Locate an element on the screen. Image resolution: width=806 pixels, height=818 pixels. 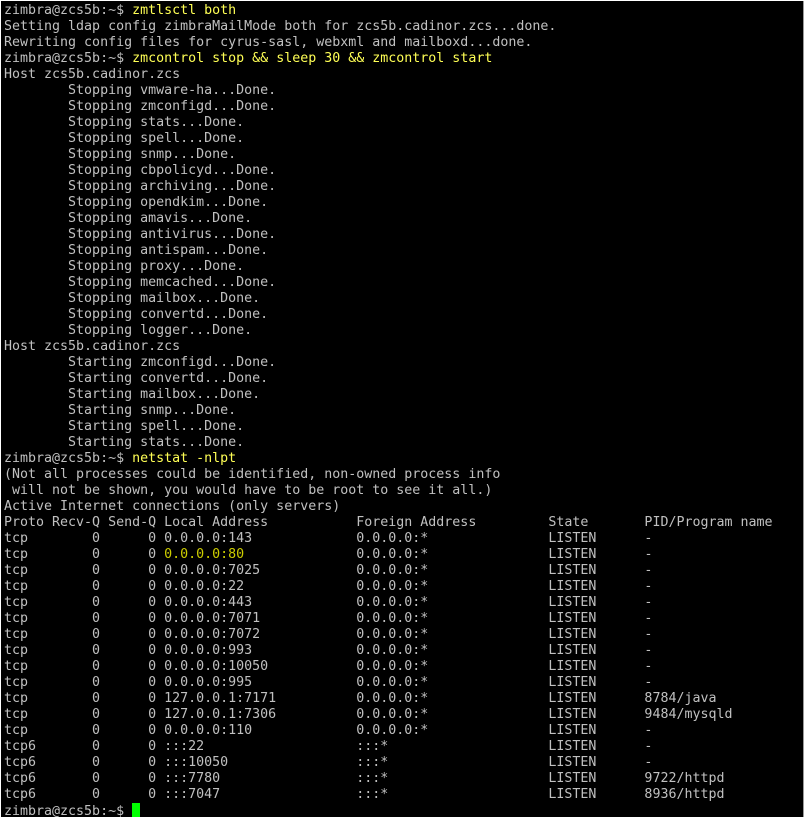
output-line: tcp 0 0 0.0.0.0:10050 0.0.0.0:* LISTEN - is located at coordinates (328, 666).